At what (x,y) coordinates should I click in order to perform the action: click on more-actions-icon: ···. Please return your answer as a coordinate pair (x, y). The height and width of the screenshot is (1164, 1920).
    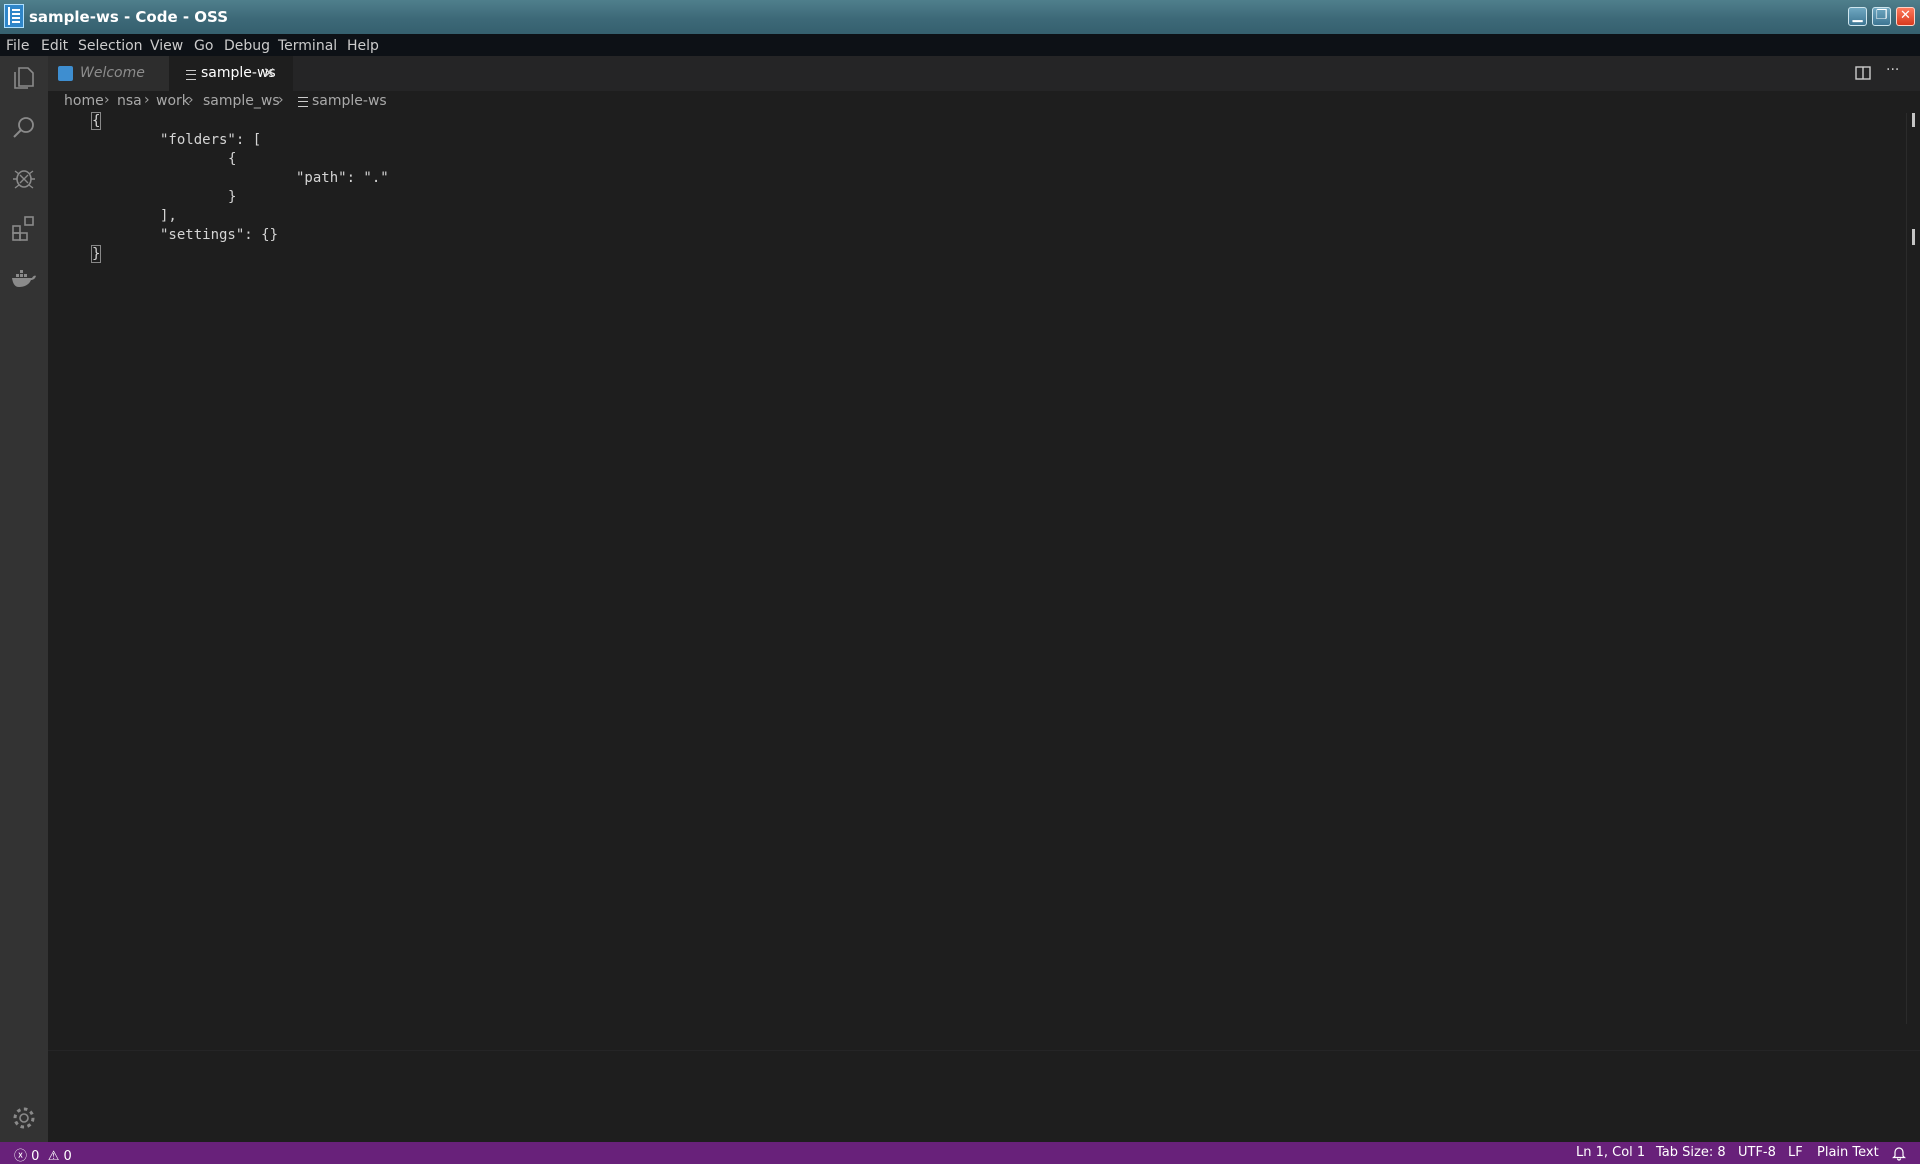
    Looking at the image, I should click on (1892, 70).